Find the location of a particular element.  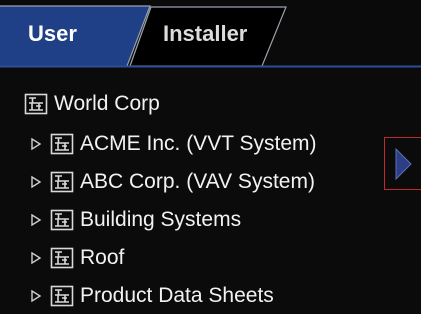

tree-root-node: World Corp is located at coordinates (92, 104).